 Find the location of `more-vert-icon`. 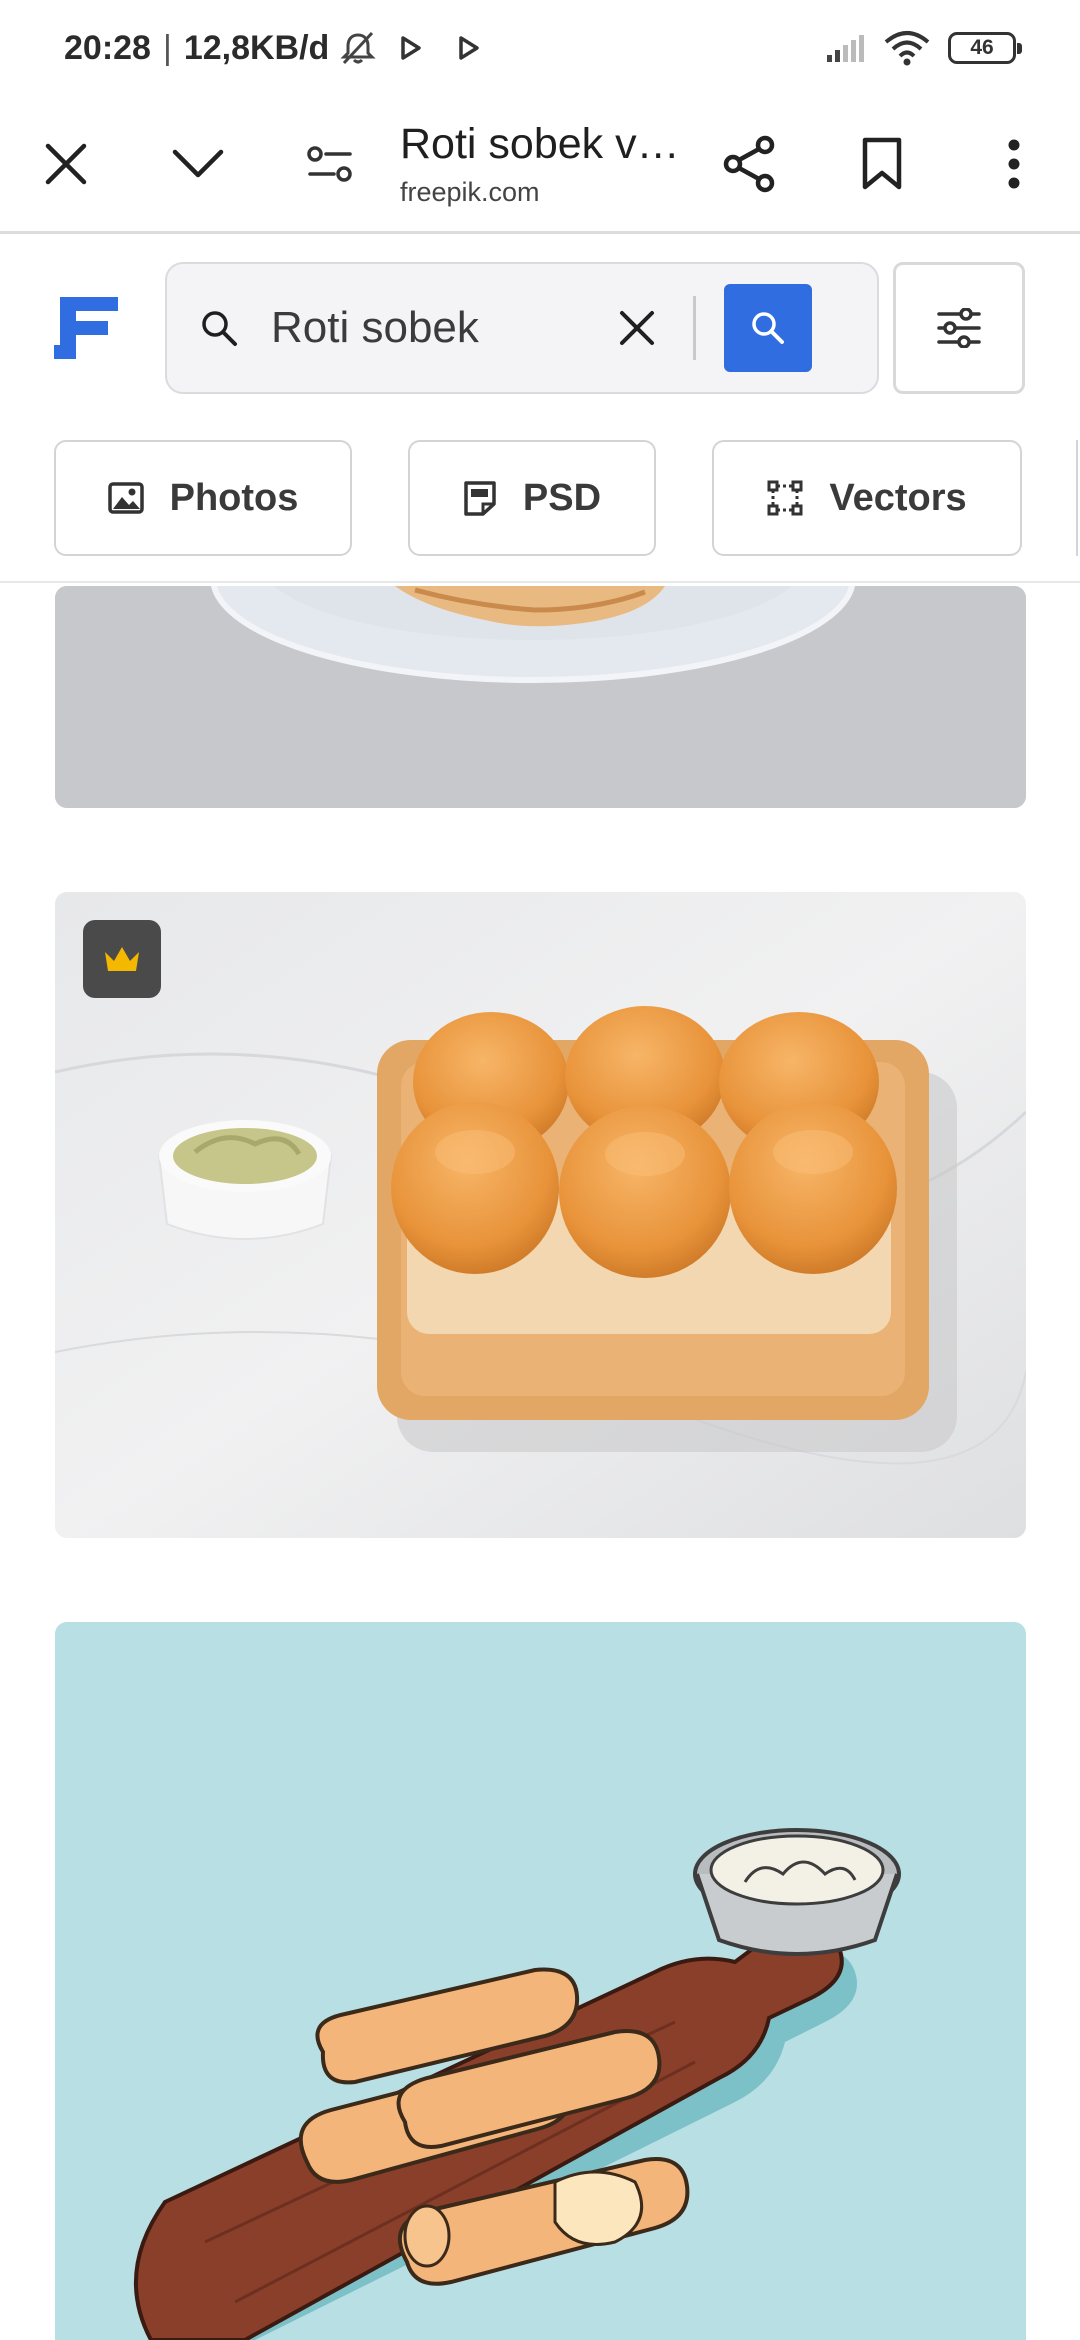

more-vert-icon is located at coordinates (1014, 163).